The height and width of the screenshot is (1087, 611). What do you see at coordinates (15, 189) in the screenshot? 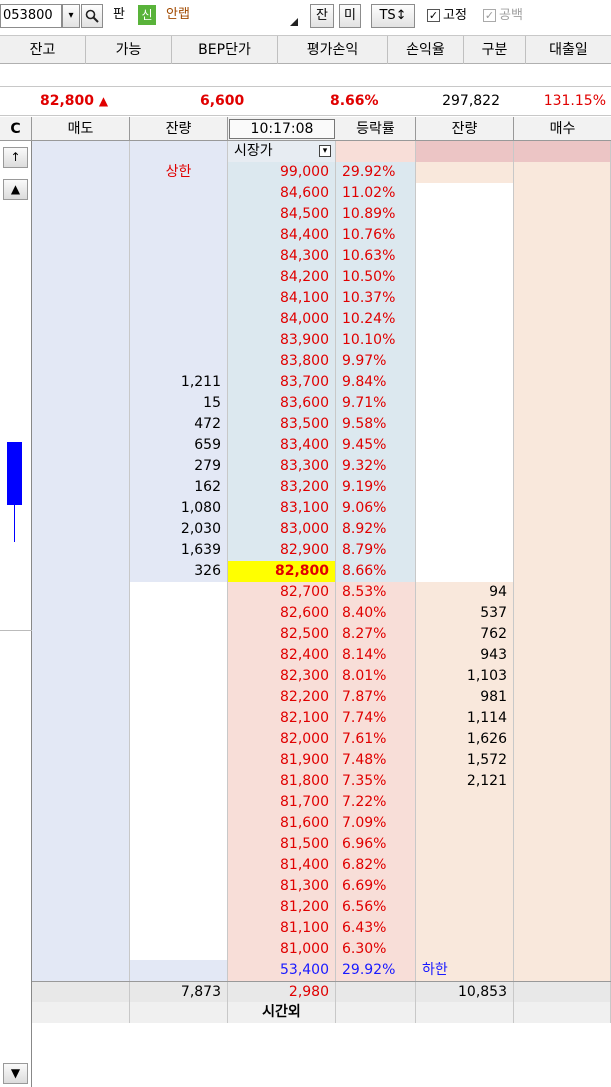
I see `scroll-up-icon: ▲` at bounding box center [15, 189].